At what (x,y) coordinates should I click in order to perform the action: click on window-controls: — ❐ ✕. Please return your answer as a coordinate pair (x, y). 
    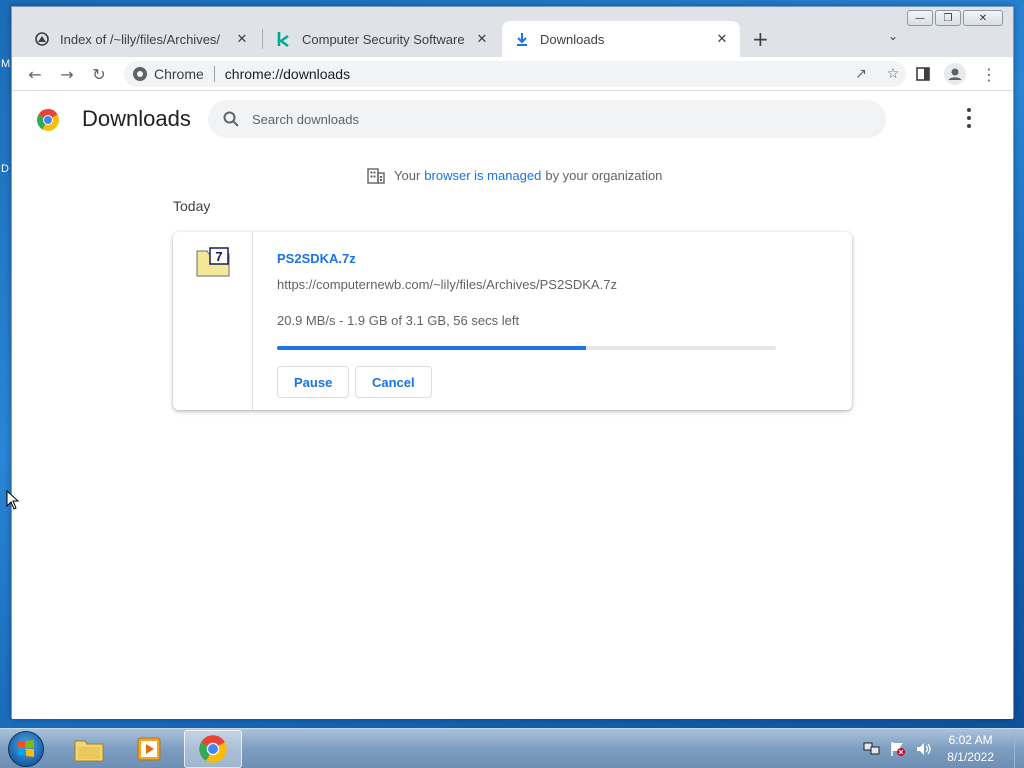
    Looking at the image, I should click on (955, 18).